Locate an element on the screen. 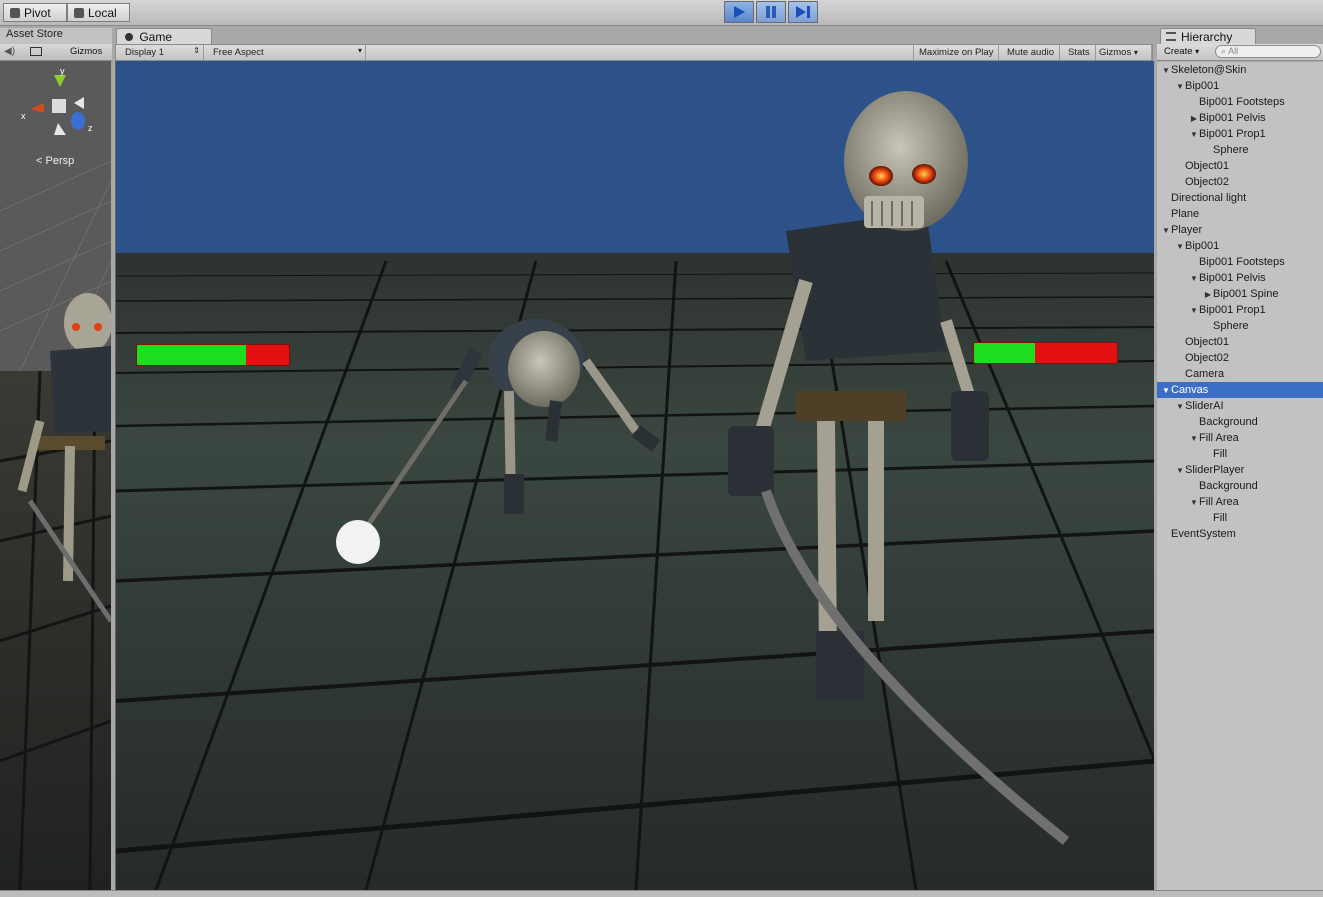 The height and width of the screenshot is (897, 1323). hierarchy-item-label: Bip001 Spine is located at coordinates (1246, 294).